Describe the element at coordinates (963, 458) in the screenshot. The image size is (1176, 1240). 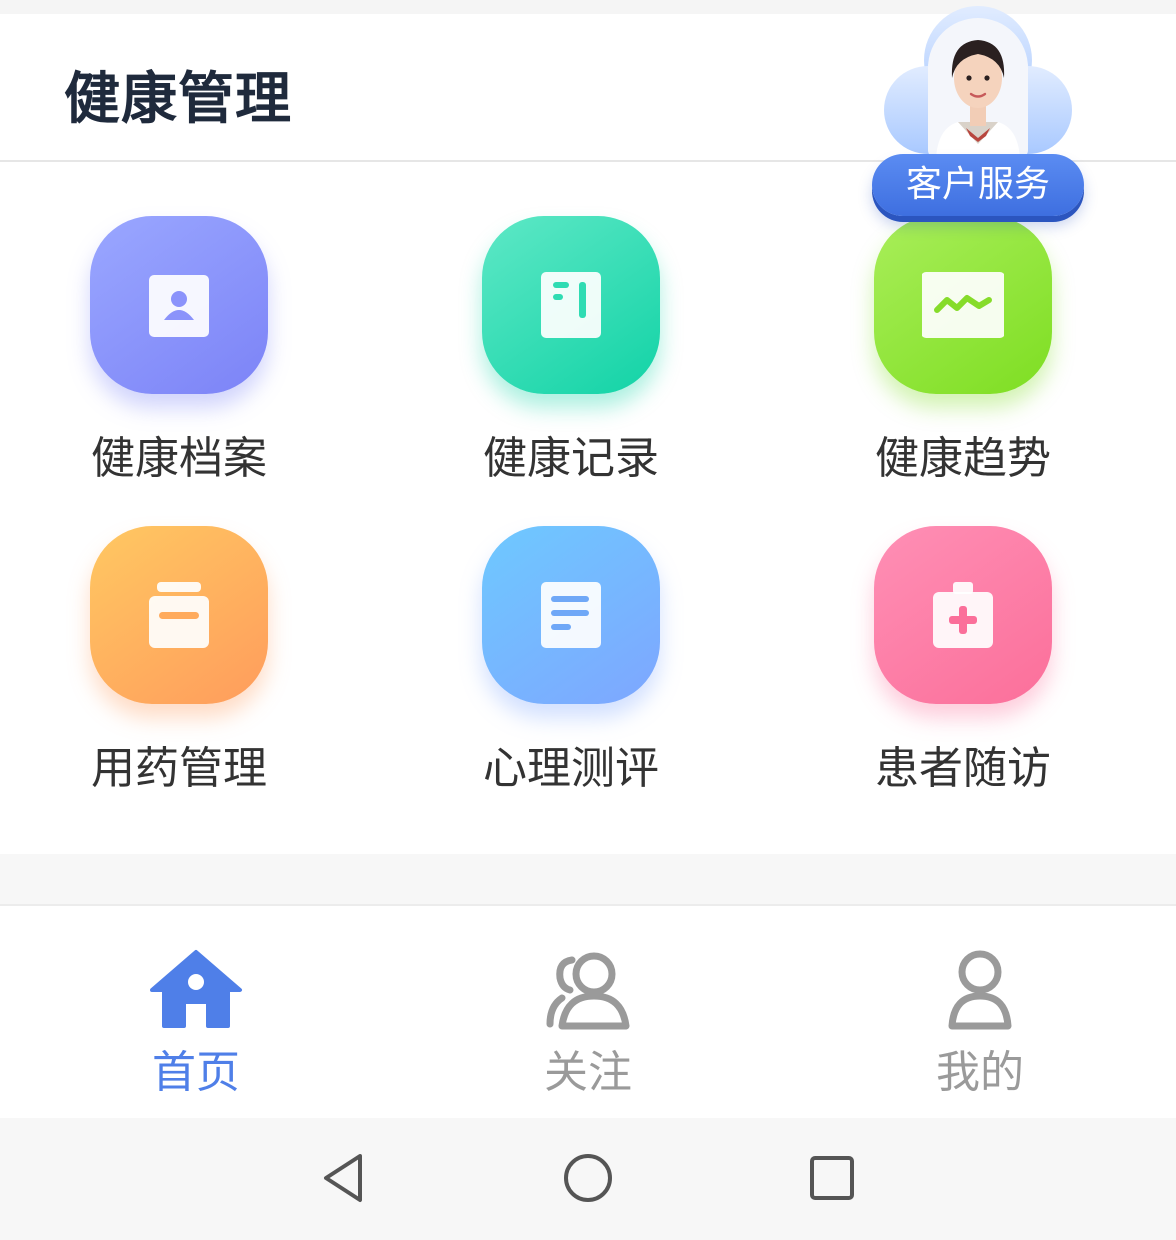
I see `tile-label: 健康趋势` at that location.